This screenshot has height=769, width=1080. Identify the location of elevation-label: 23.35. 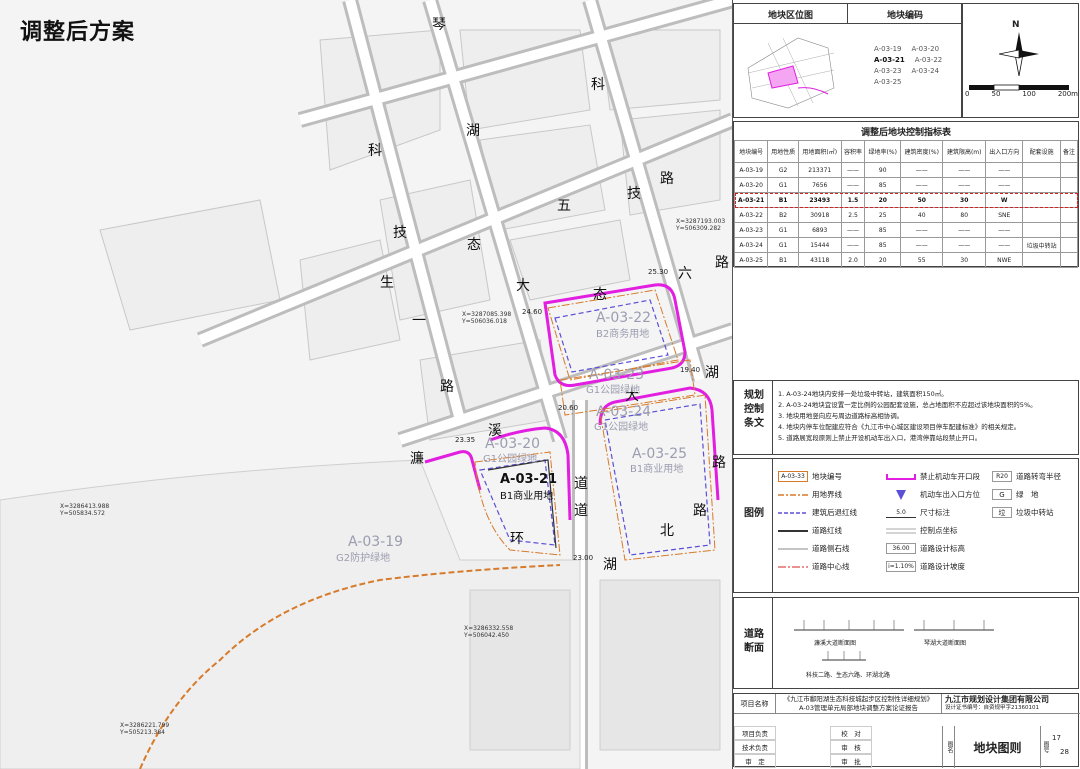
(465, 440).